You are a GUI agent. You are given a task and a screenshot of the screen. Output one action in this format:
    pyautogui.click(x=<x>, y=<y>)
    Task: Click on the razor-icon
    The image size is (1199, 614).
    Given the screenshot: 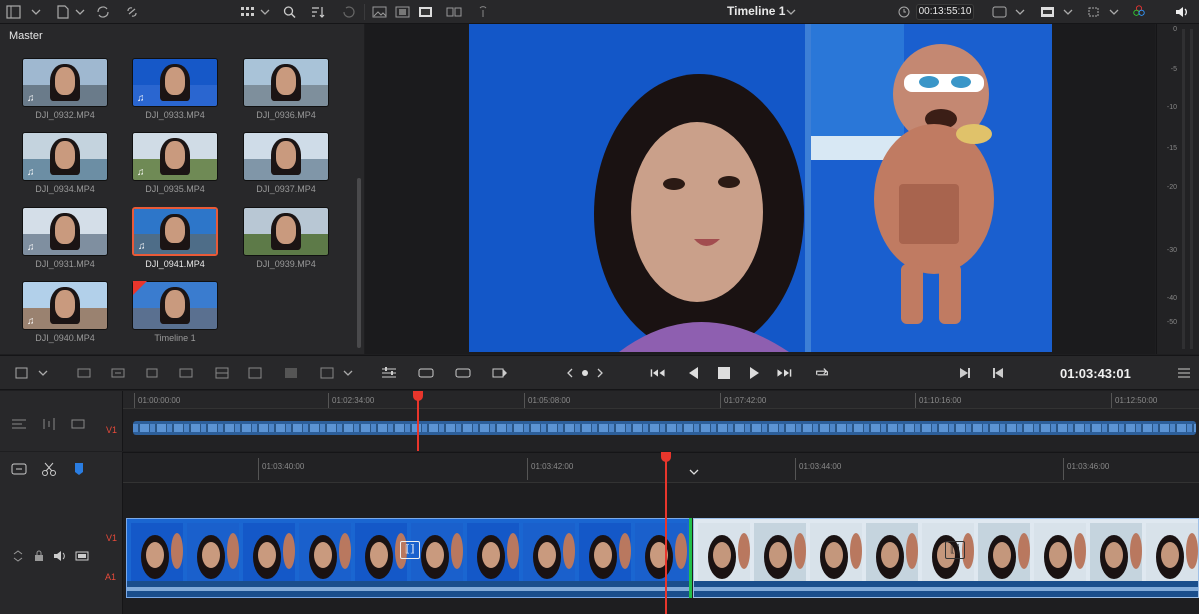 What is the action you would take?
    pyautogui.click(x=49, y=469)
    